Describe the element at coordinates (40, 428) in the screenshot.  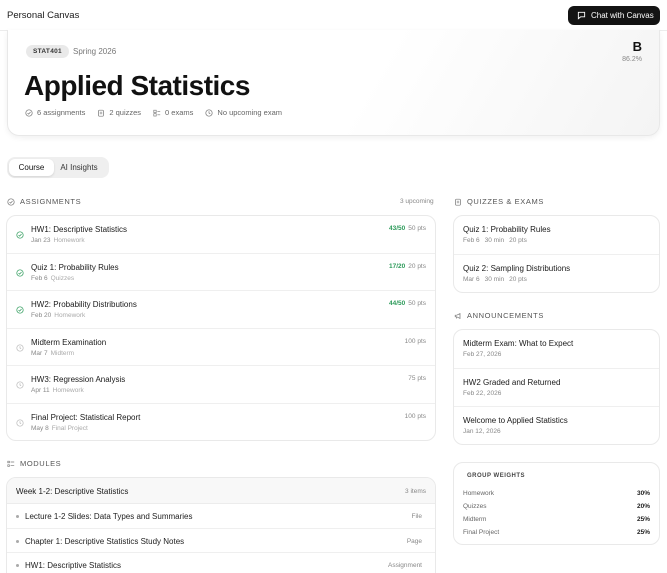
I see `assignment-date: May 8` at that location.